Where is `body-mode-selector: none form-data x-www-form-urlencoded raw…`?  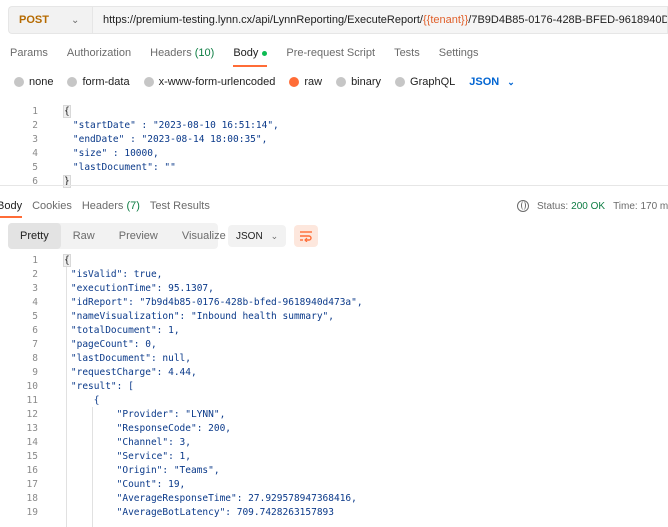 body-mode-selector: none form-data x-www-form-urlencoded raw… is located at coordinates (264, 82).